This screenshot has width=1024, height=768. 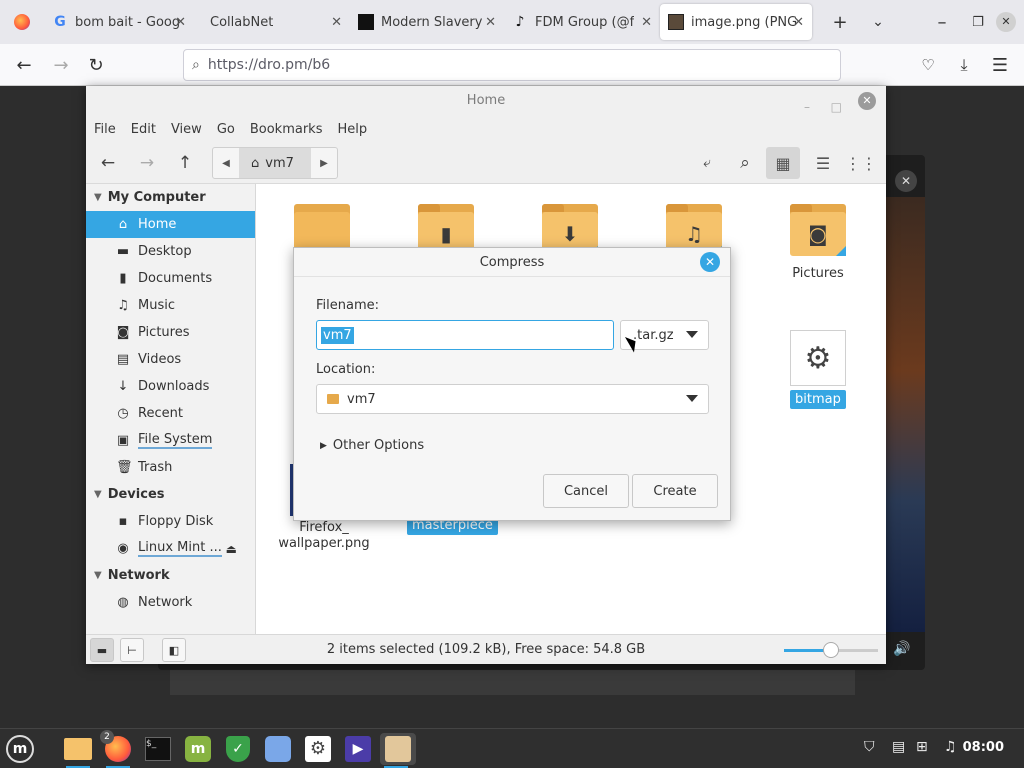 What do you see at coordinates (512, 262) in the screenshot?
I see `dialog-title: Compress` at bounding box center [512, 262].